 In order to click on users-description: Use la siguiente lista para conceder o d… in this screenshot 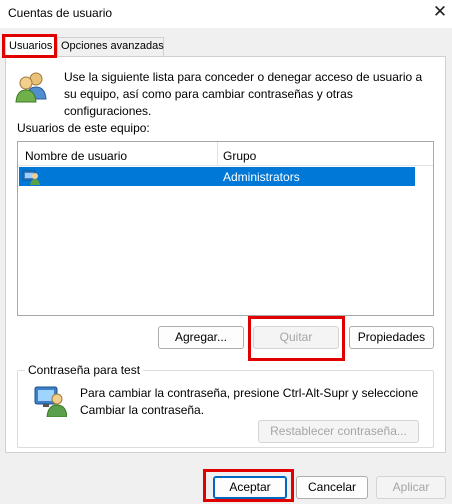, I will do `click(243, 94)`.